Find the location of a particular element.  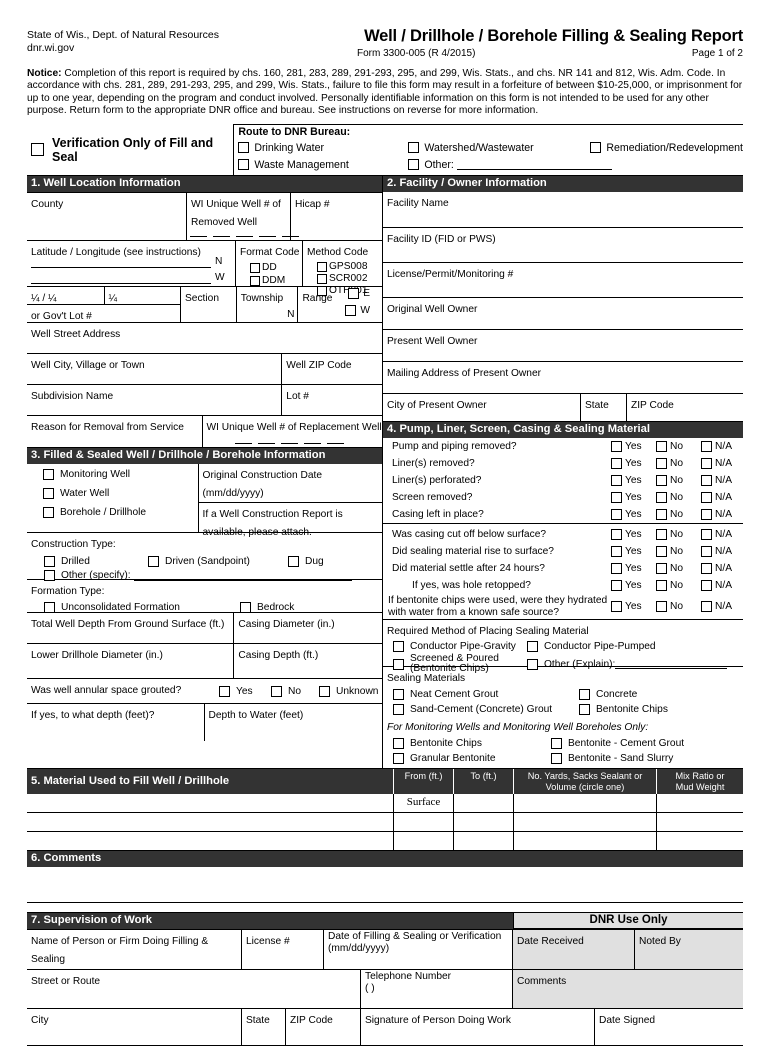

well-zip-field: Well ZIP Code is located at coordinates (332, 369).